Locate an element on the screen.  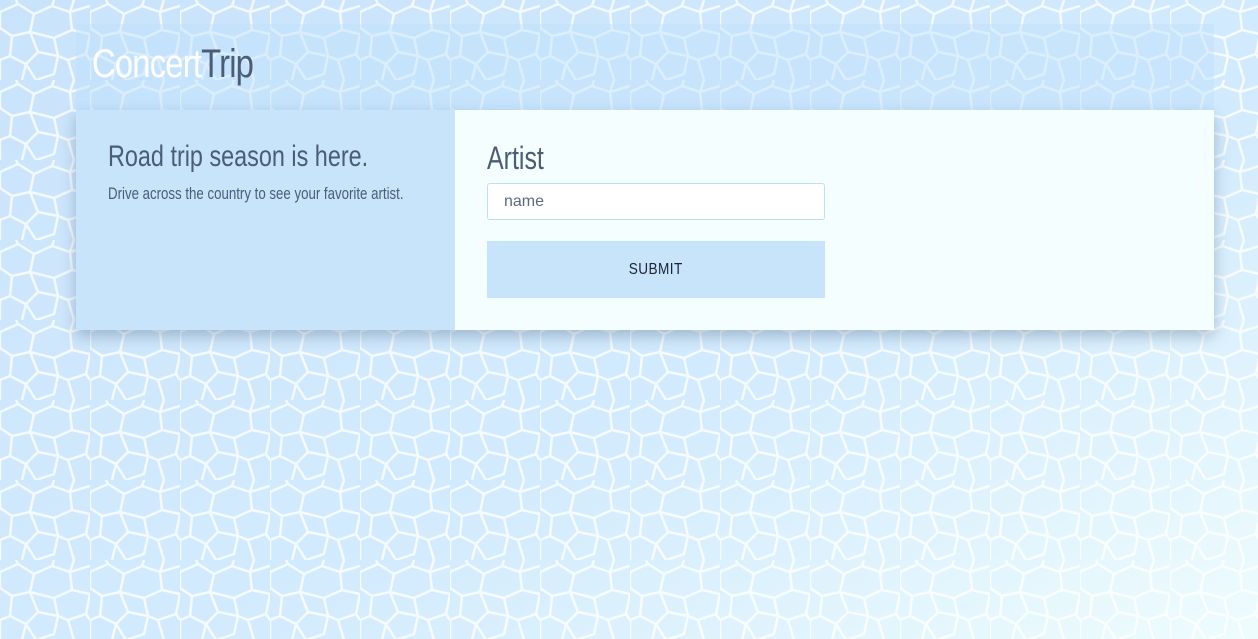
submit-button-label: SUBMIT is located at coordinates (656, 269).